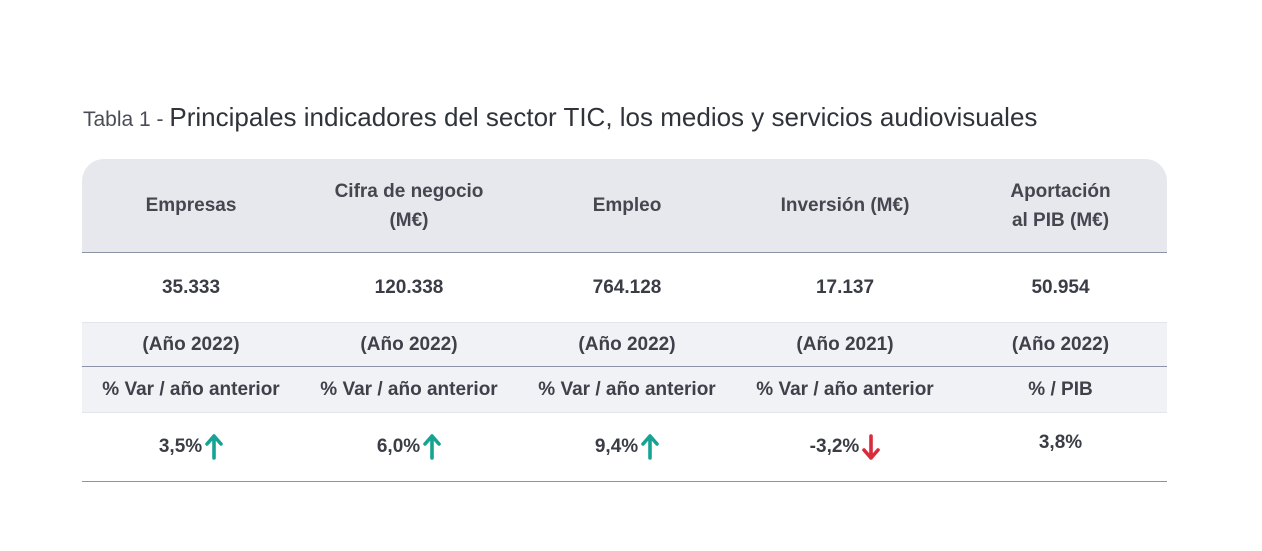  I want to click on year-cifra-negocio: (Año 2022), so click(409, 344).